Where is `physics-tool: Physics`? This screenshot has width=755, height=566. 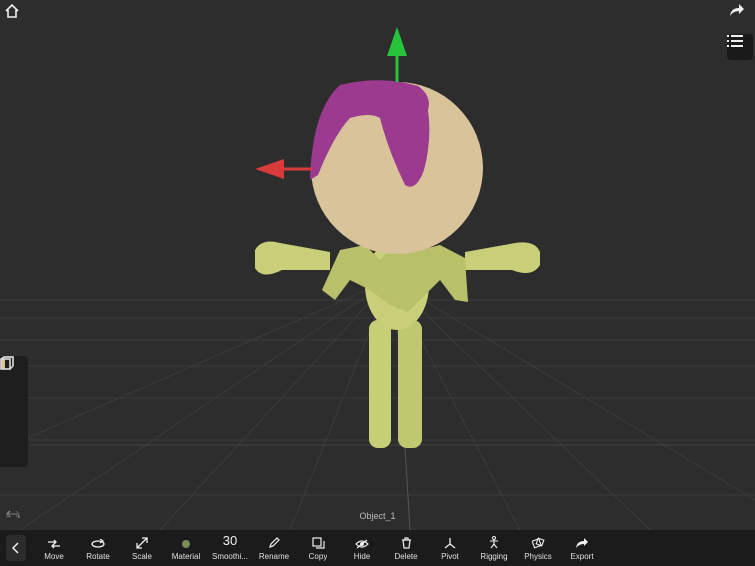 physics-tool: Physics is located at coordinates (538, 548).